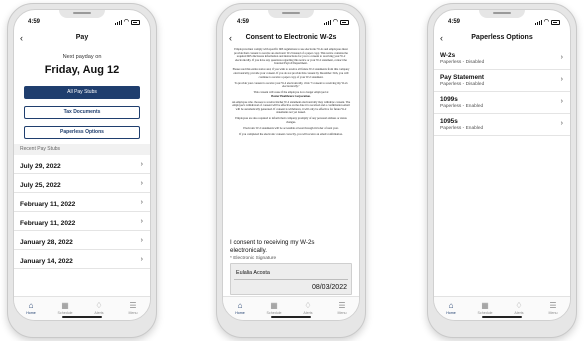 This screenshot has width=584, height=341. Describe the element at coordinates (335, 22) in the screenshot. I see `wifi-icon: ◠` at that location.